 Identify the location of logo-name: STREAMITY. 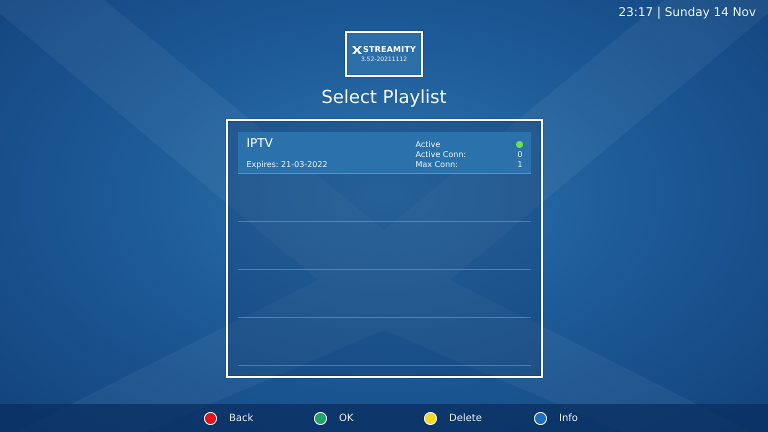
(389, 49).